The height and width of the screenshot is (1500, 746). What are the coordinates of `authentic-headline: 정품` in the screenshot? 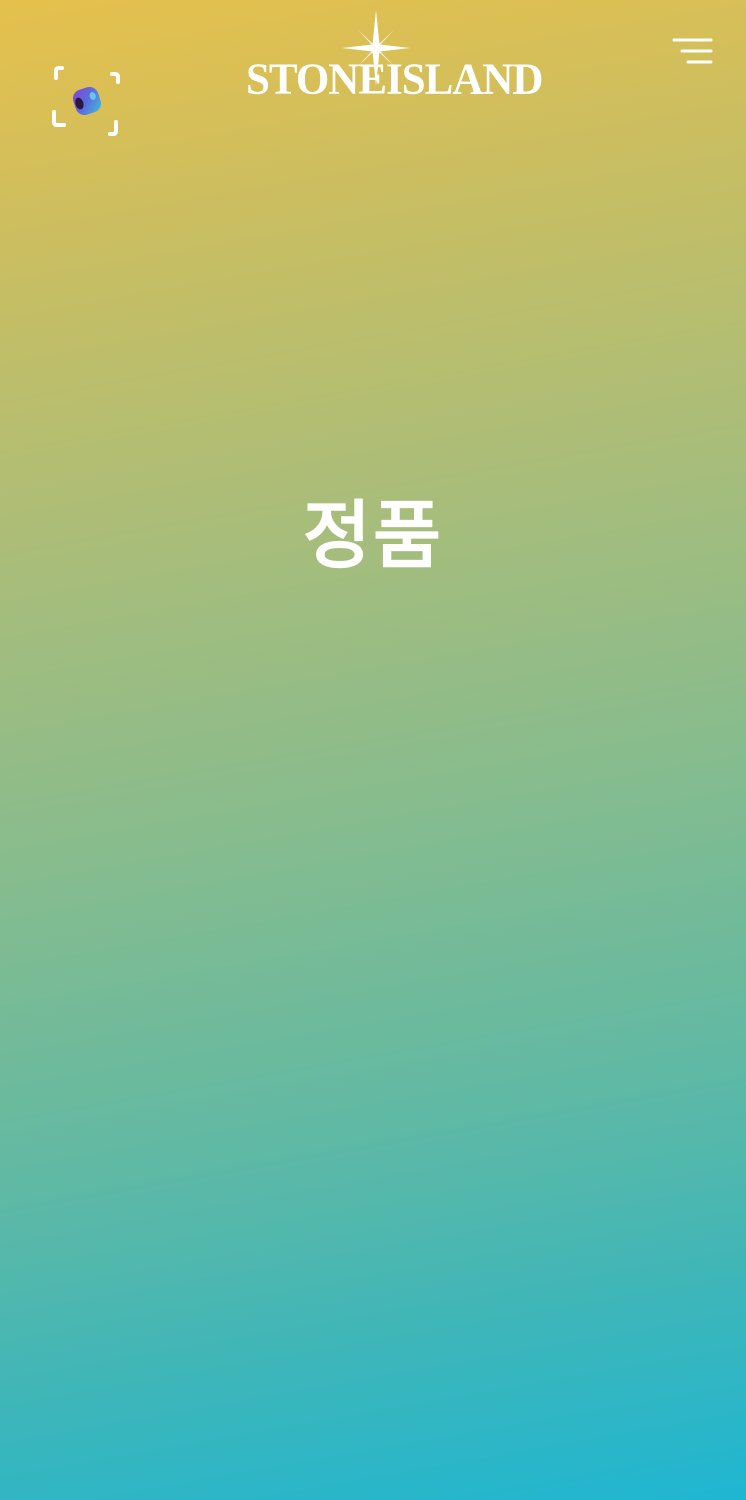 It's located at (373, 536).